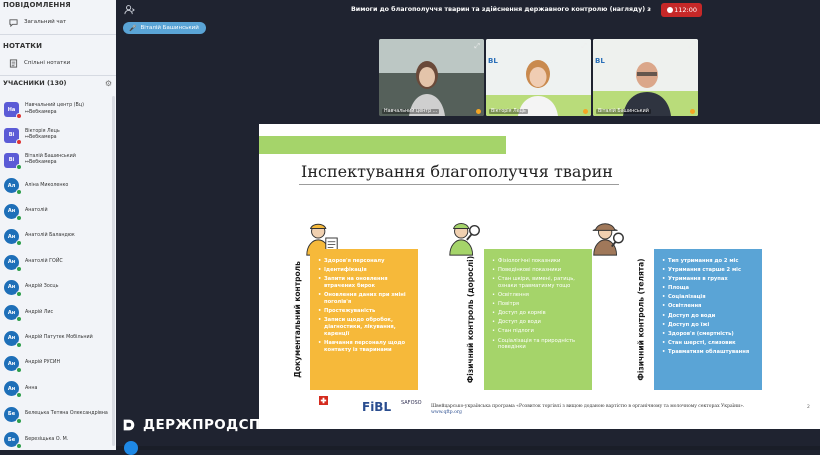 The height and width of the screenshot is (455, 820). I want to click on webcam-video: BL, so click(645, 77).